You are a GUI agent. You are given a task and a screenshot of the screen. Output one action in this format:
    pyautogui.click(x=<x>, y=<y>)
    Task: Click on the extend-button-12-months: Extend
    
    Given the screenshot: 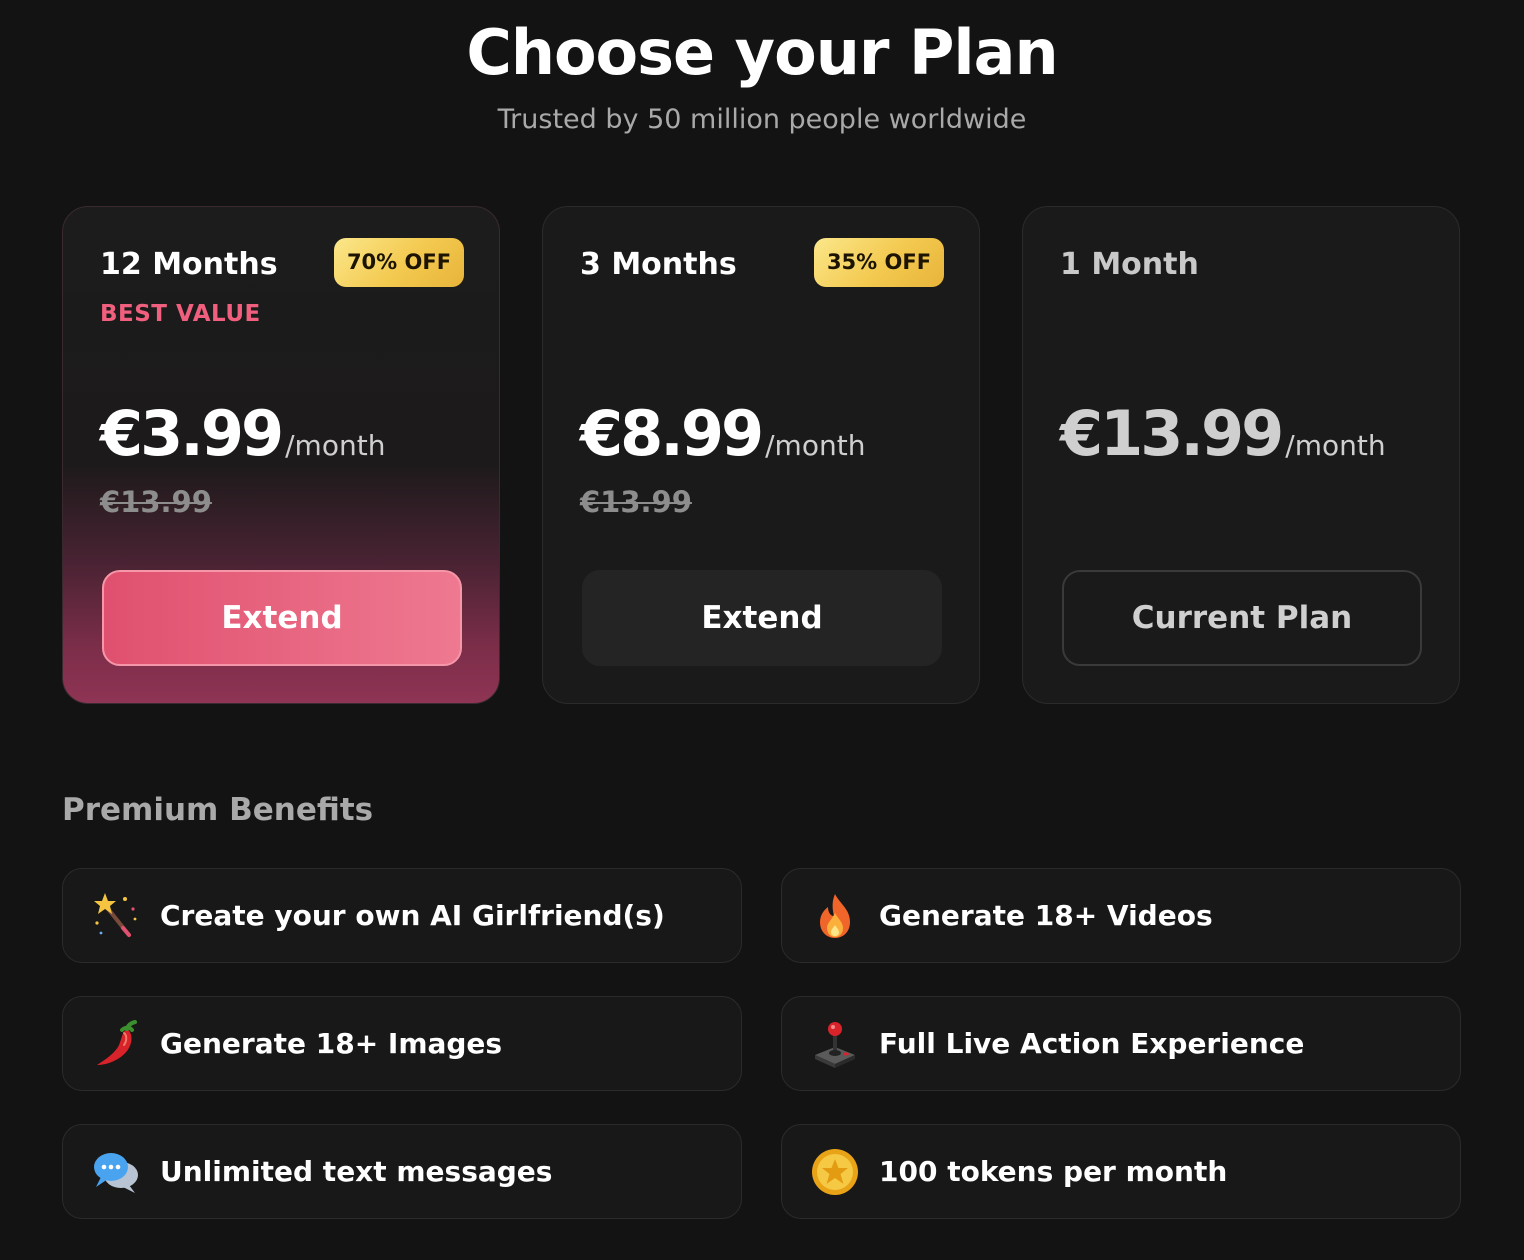 What is the action you would take?
    pyautogui.click(x=282, y=618)
    